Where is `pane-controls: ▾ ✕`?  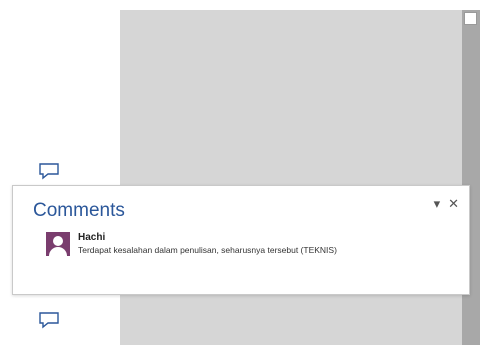 pane-controls: ▾ ✕ is located at coordinates (446, 204).